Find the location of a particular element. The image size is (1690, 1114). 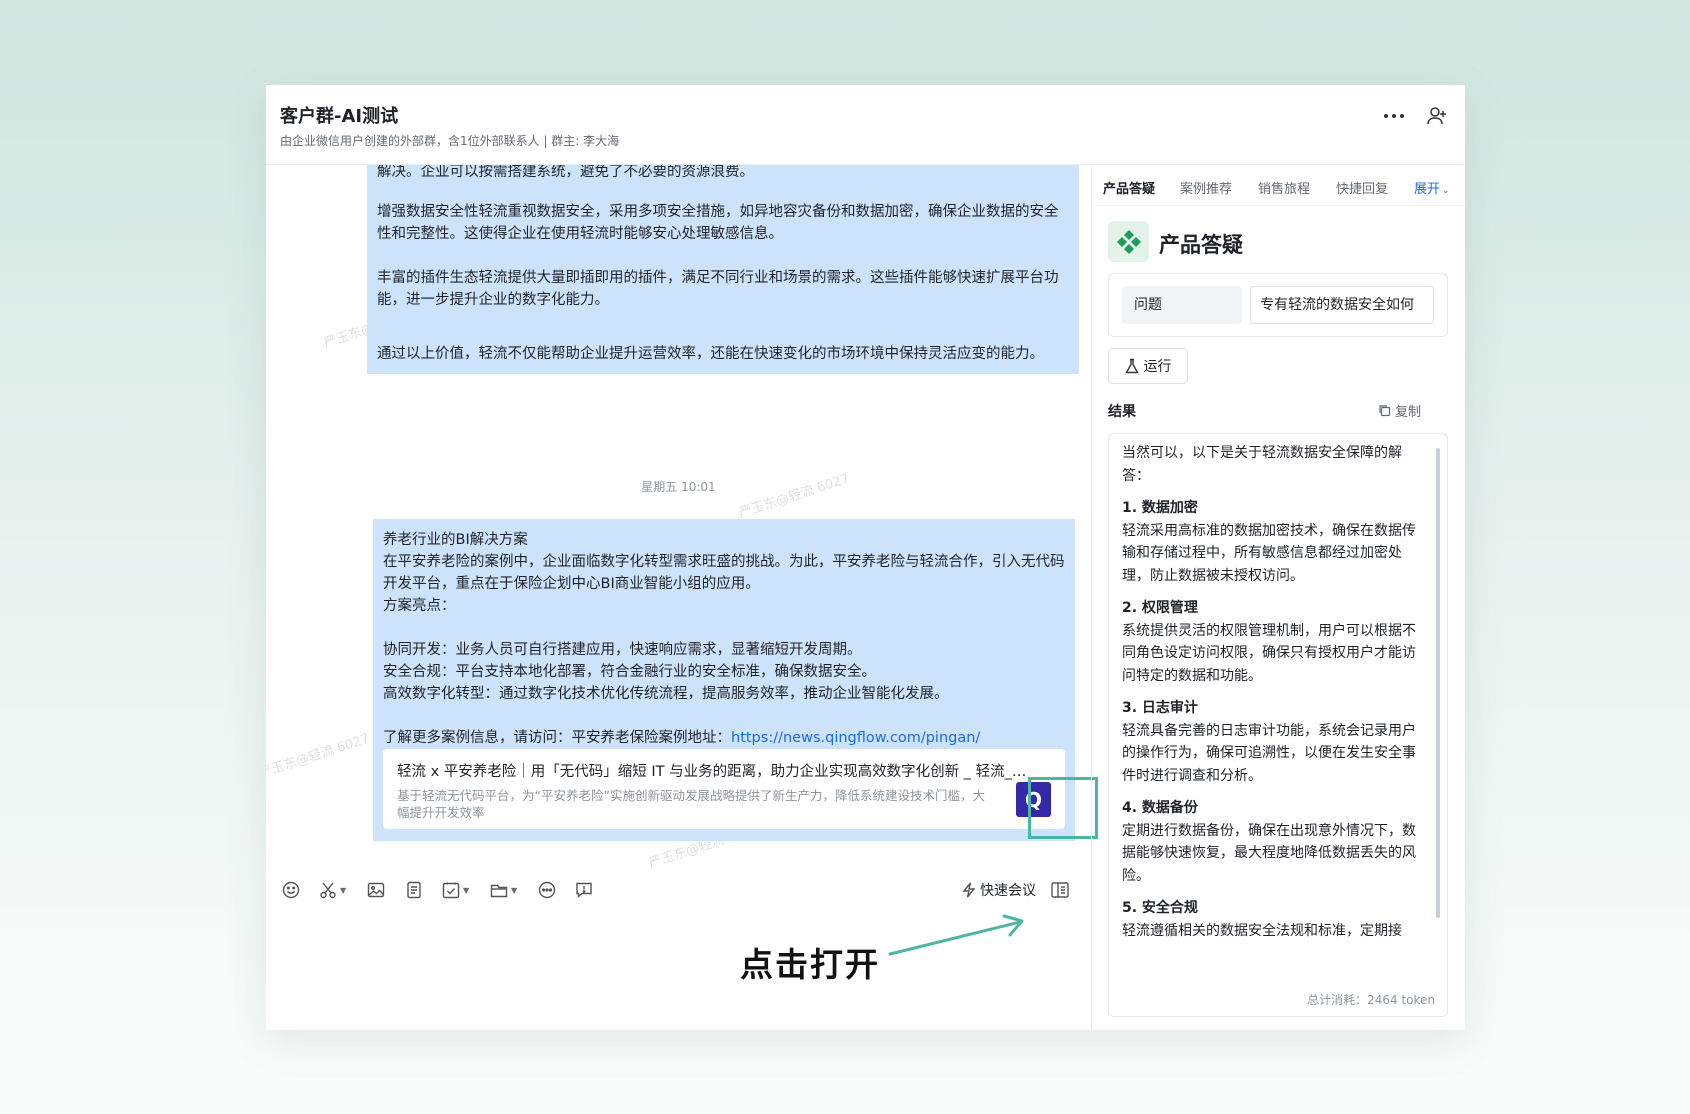

expand-label: 展开 is located at coordinates (1427, 189).